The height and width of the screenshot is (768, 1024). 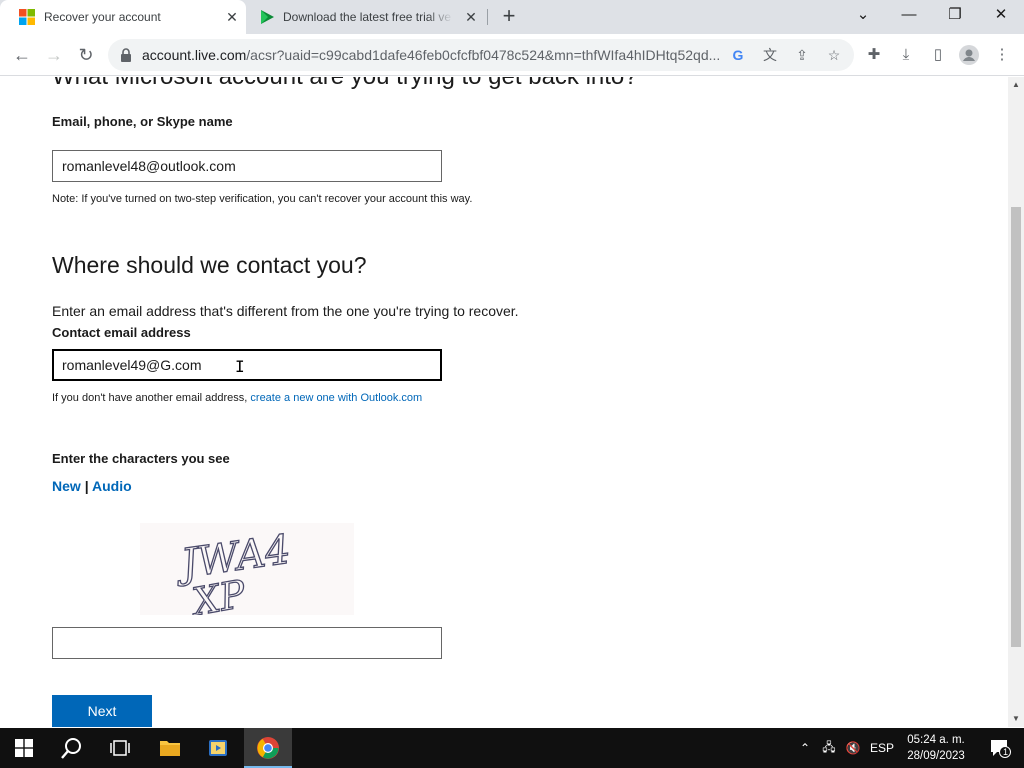 I want to click on windows-taskbar: ⌃ 🖧 🔇 ESP 05:24 a. m. 28/09/2023 1, so click(x=512, y=748).